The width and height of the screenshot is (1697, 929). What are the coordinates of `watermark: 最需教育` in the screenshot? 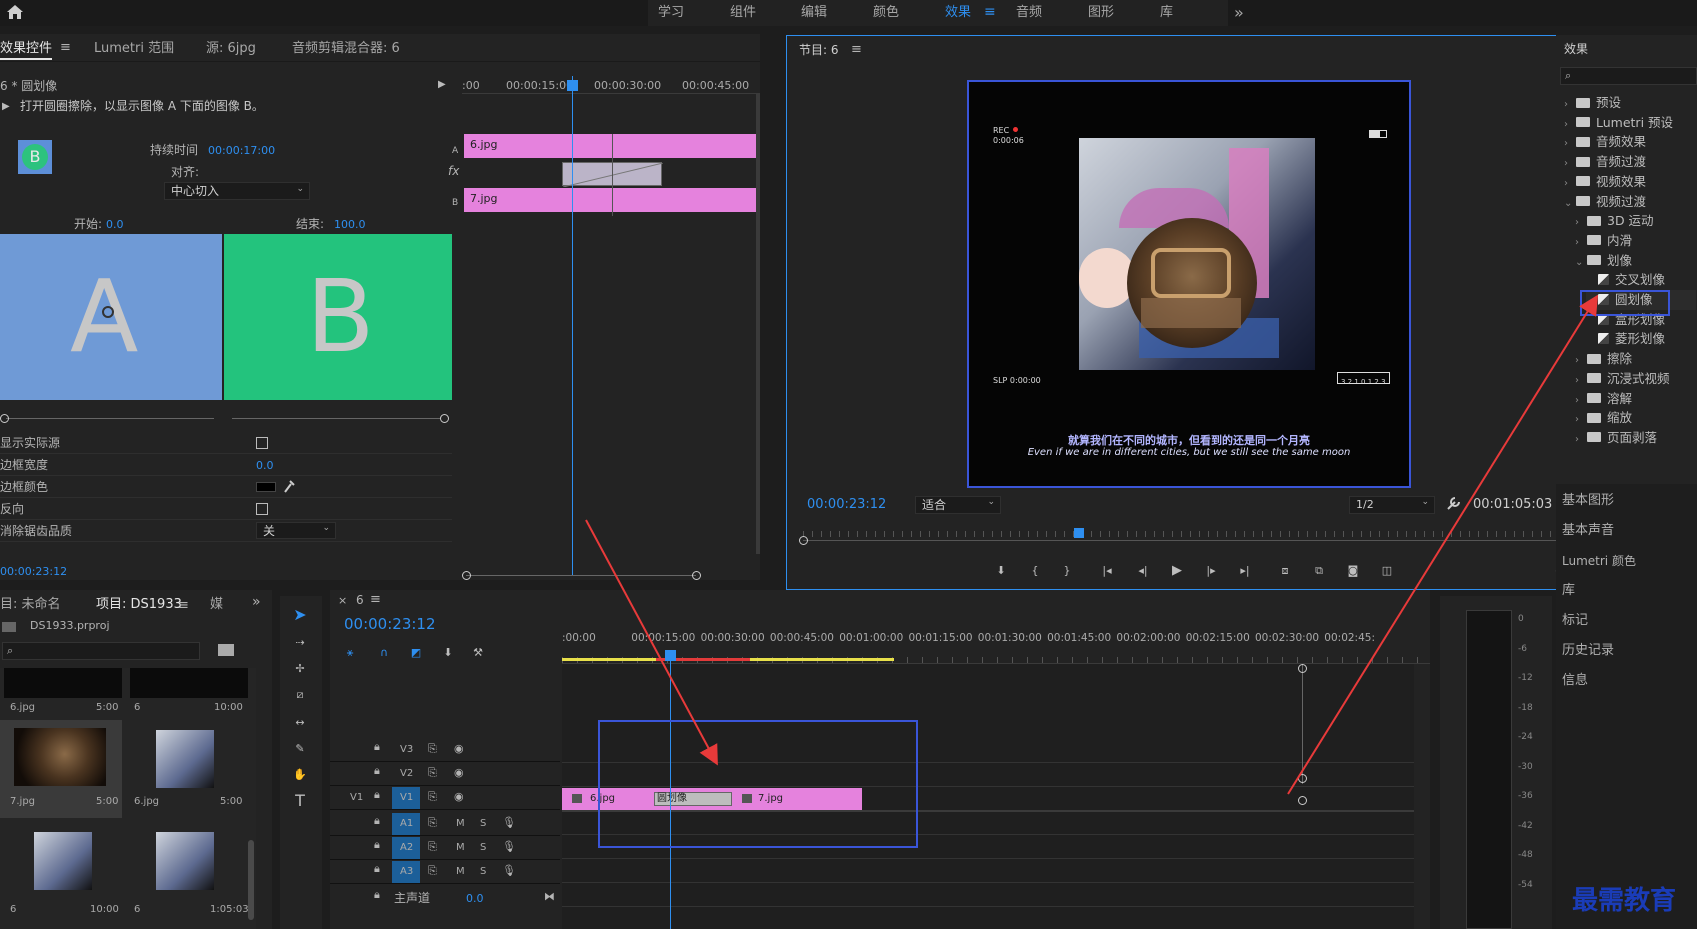 It's located at (1624, 901).